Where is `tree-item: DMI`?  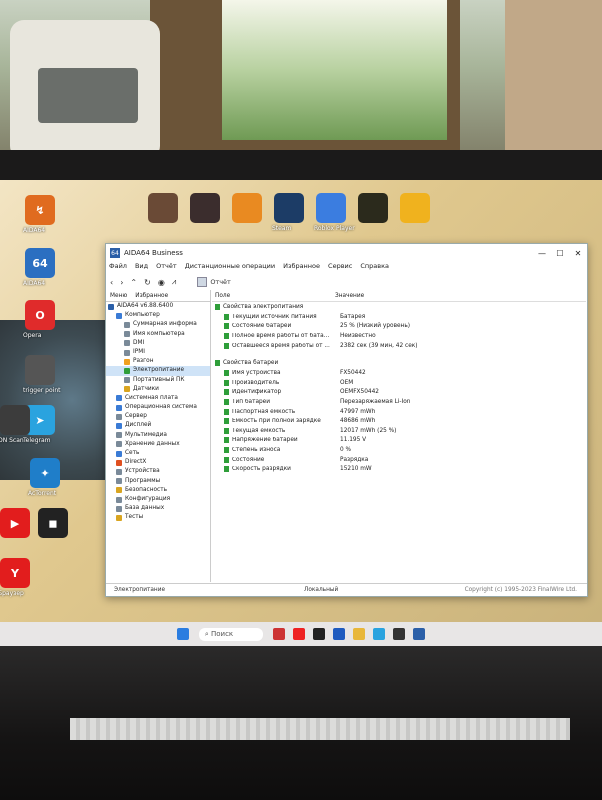 tree-item: DMI is located at coordinates (158, 343).